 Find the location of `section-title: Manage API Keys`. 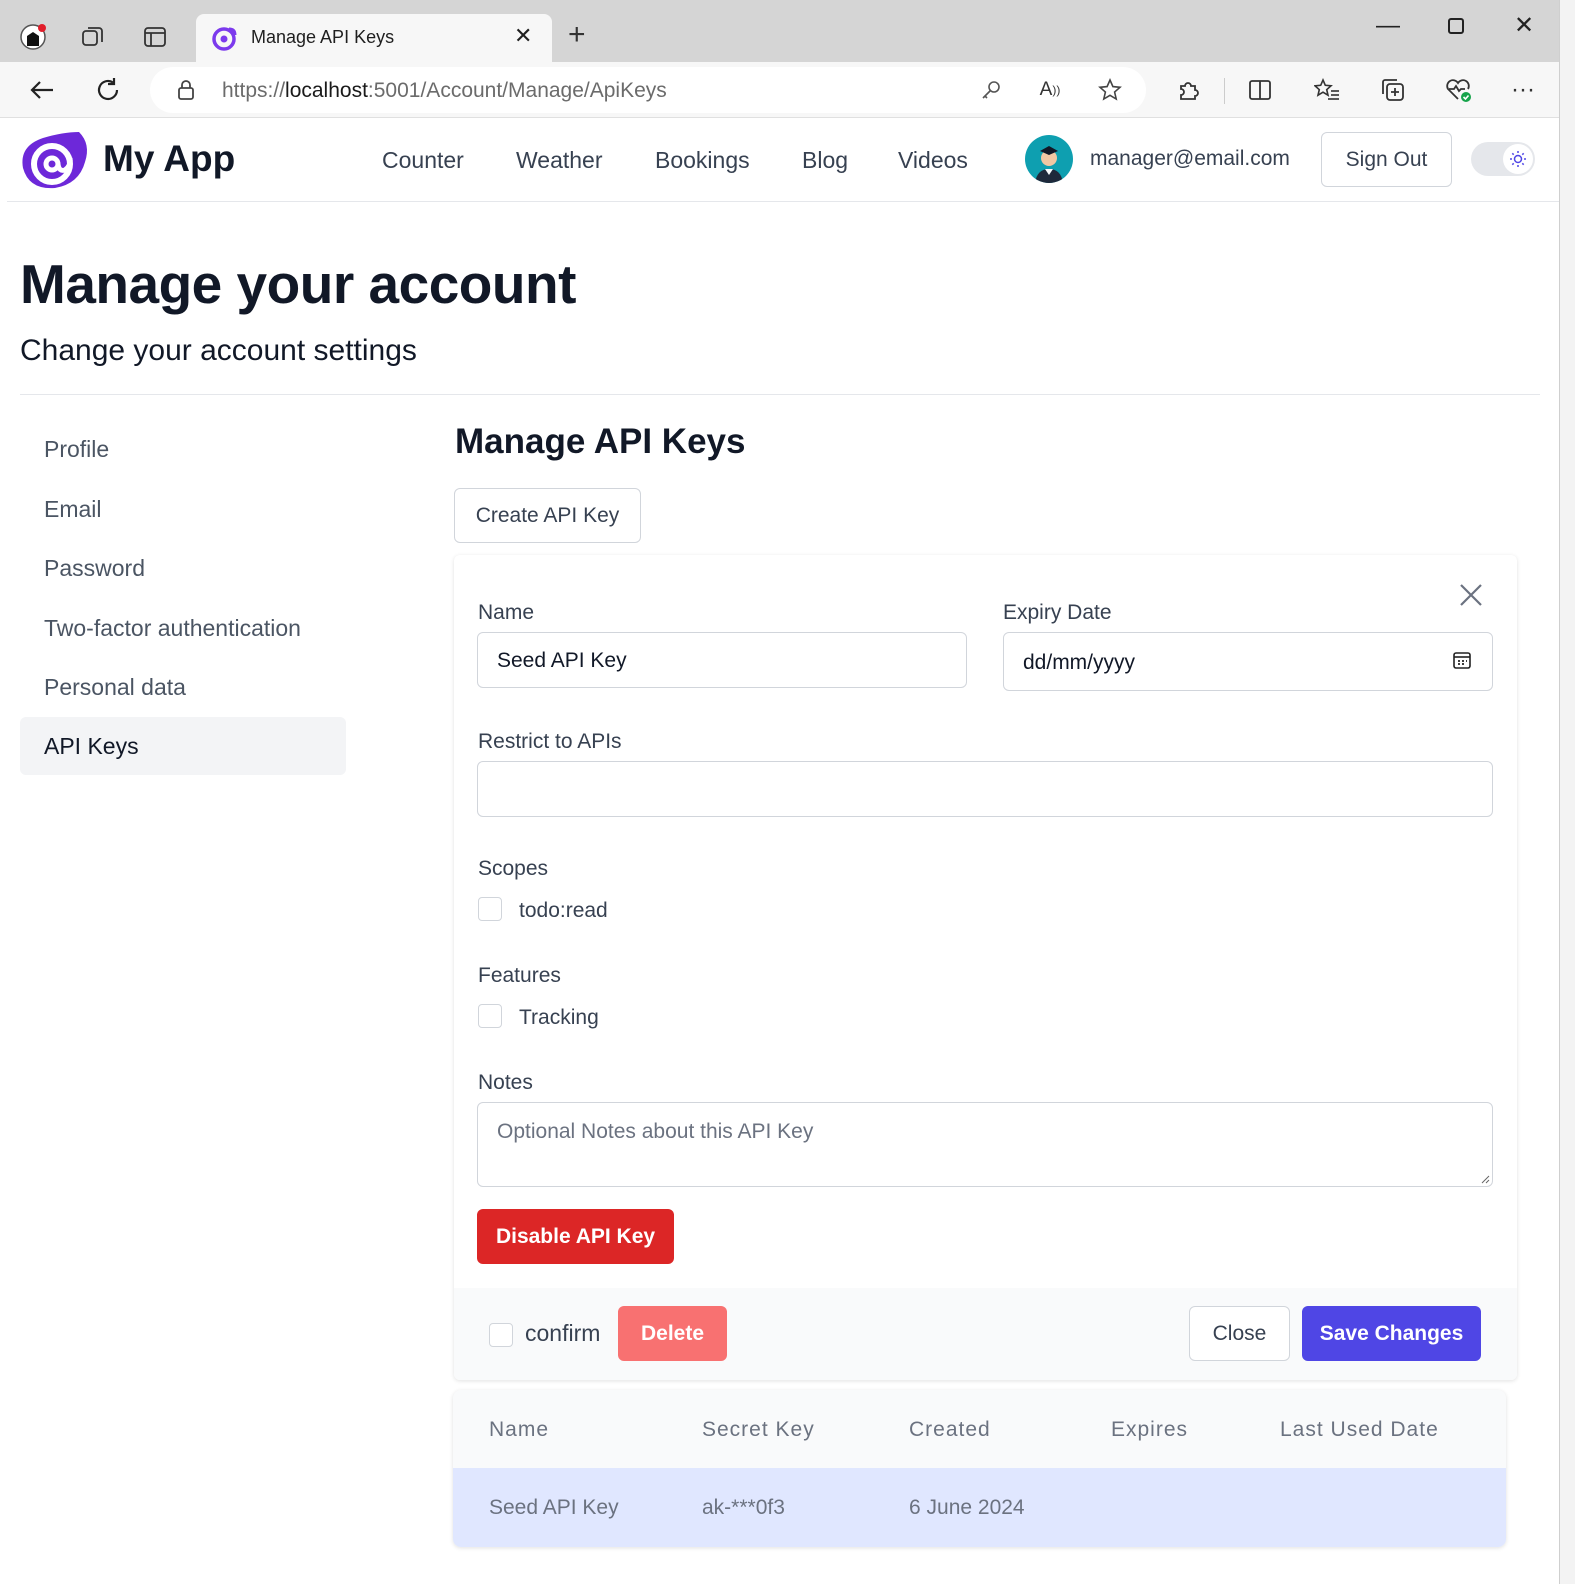

section-title: Manage API Keys is located at coordinates (600, 441).